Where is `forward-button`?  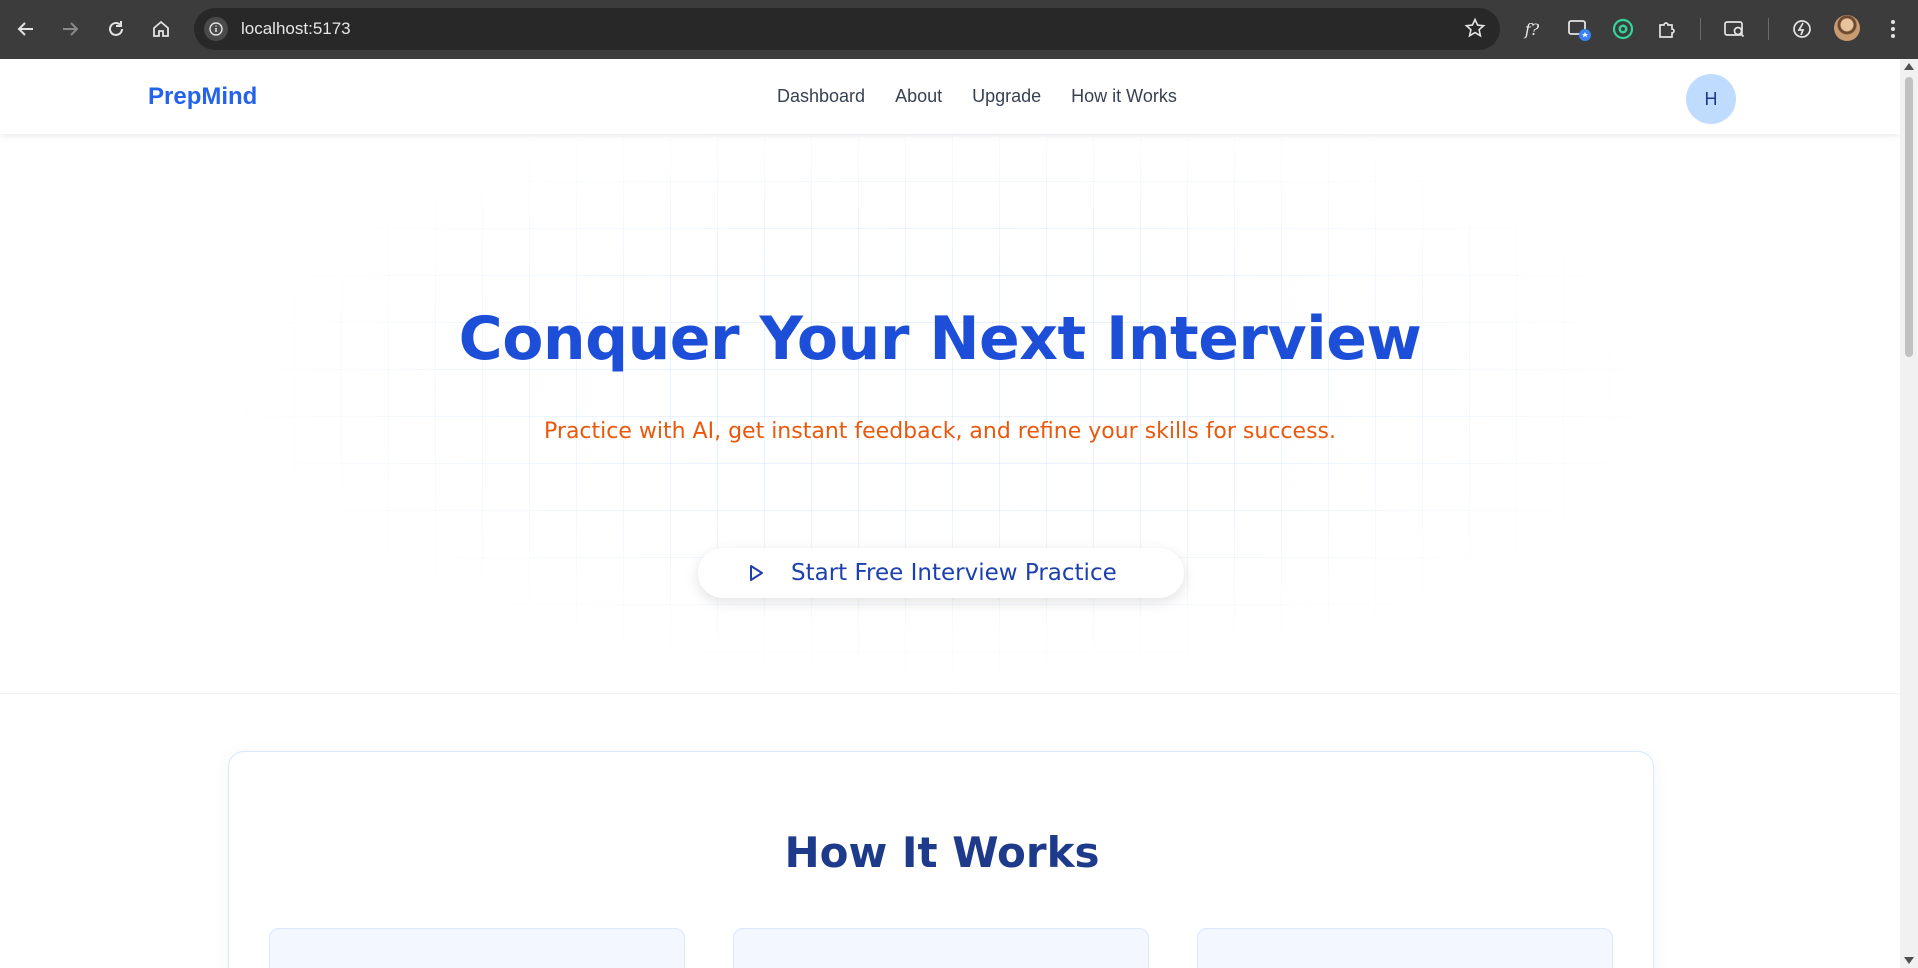
forward-button is located at coordinates (70, 29).